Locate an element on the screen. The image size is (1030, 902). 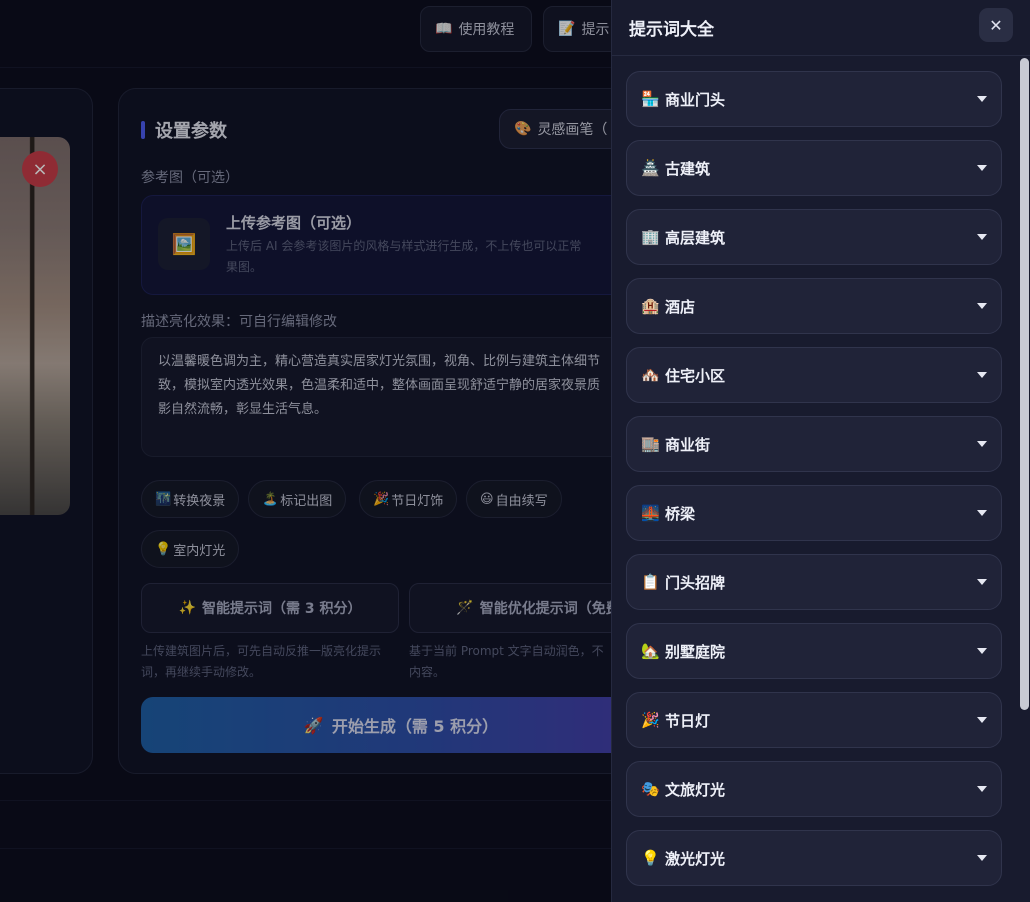
category-commercial-storefront: 🏪 商业门头 is located at coordinates (814, 99).